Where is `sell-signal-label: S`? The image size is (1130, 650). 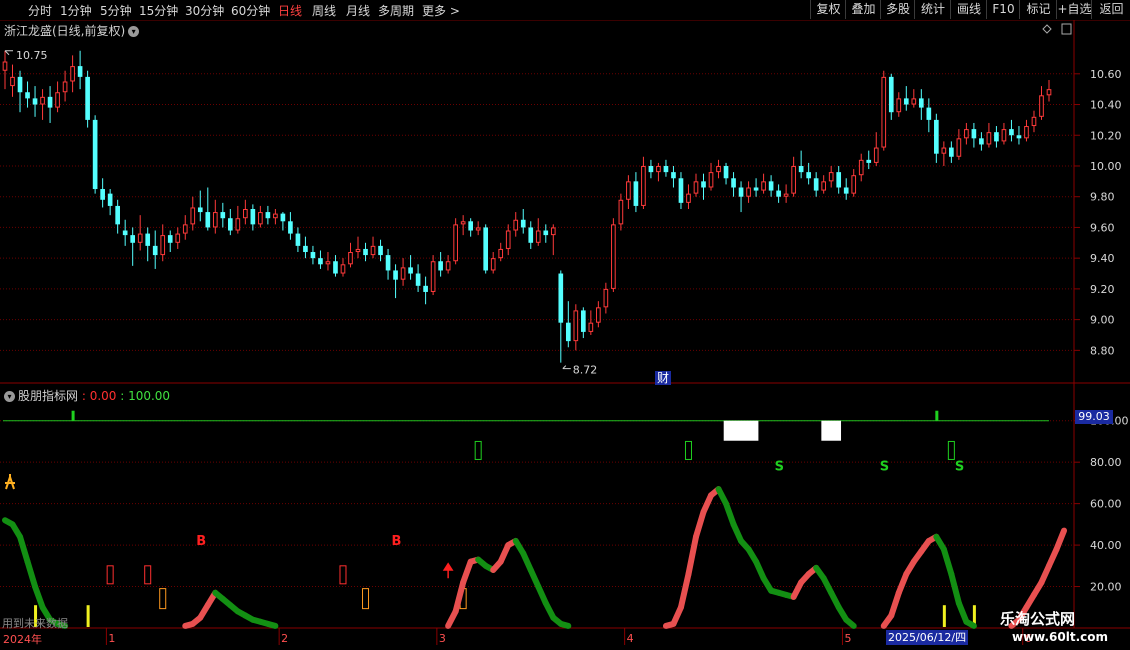
sell-signal-label: S is located at coordinates (884, 466).